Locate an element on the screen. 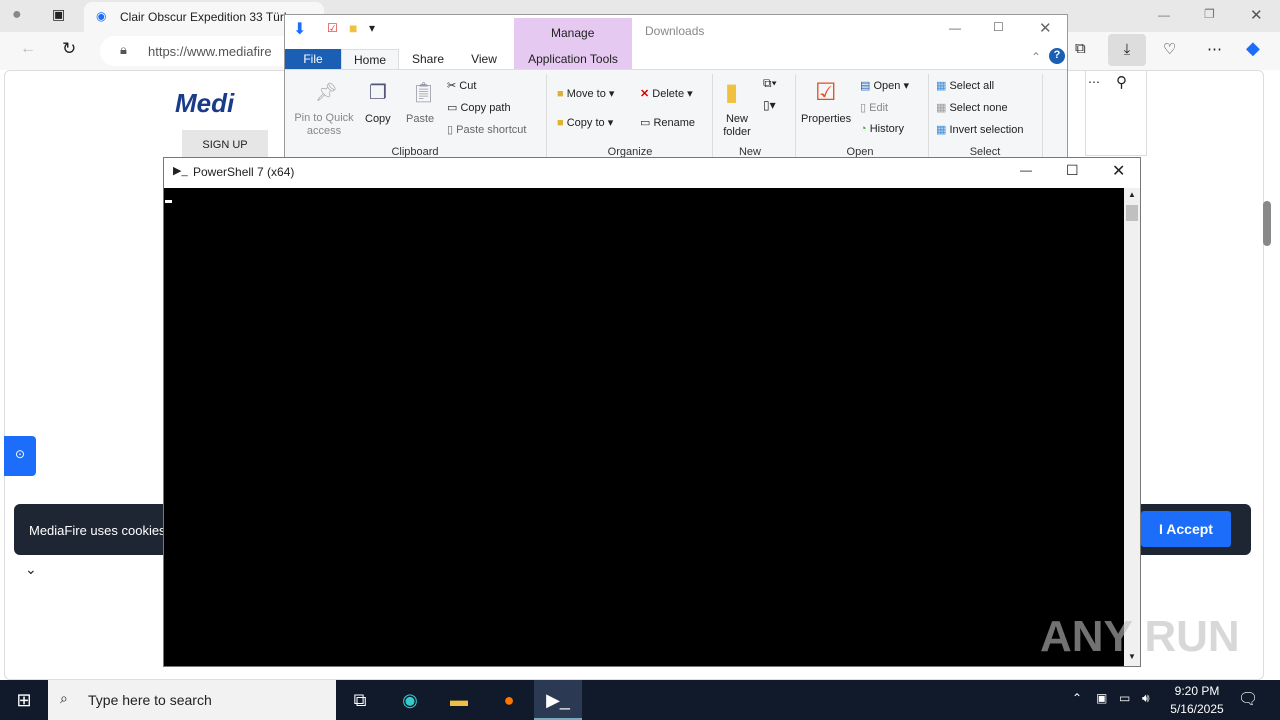 Image resolution: width=1280 pixels, height=720 pixels. scrollbar: ▲ ▼ is located at coordinates (1132, 427).